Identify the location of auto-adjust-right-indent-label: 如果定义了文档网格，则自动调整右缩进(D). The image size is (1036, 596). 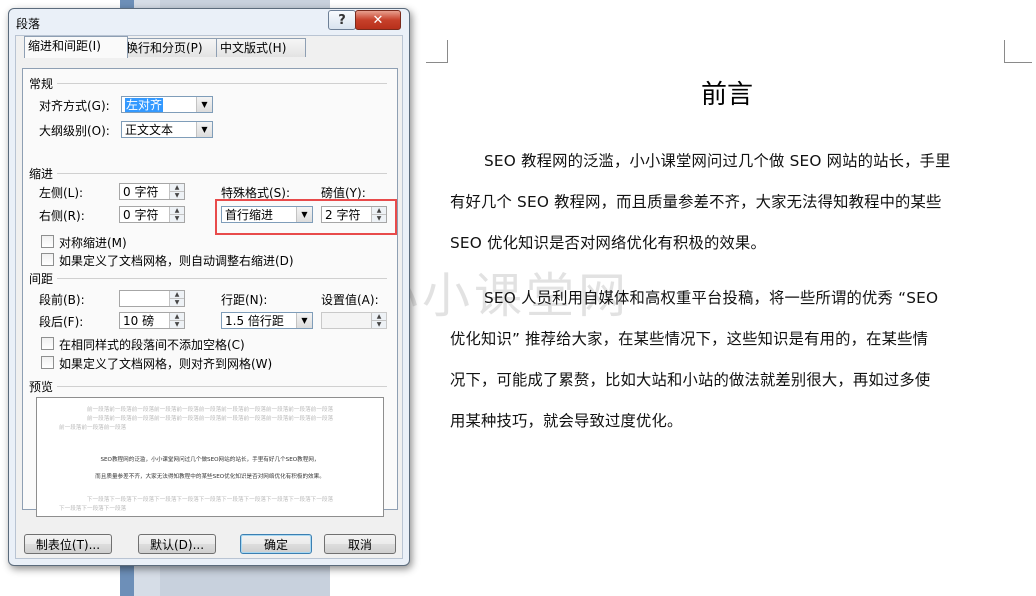
(176, 261).